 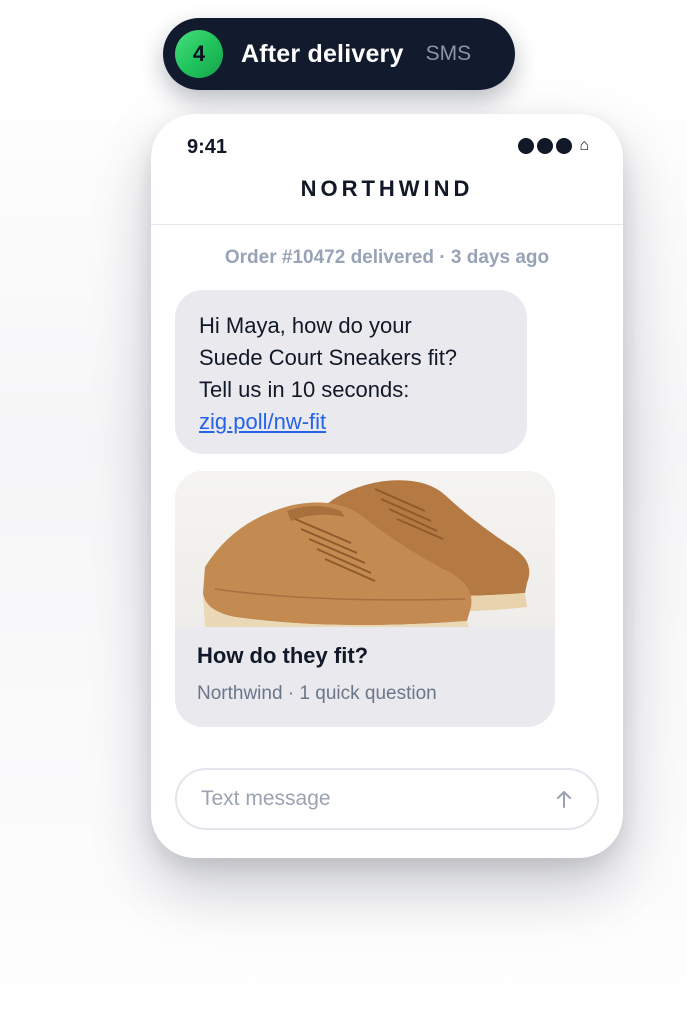 What do you see at coordinates (387, 188) in the screenshot?
I see `brand-name: NORTHWIND` at bounding box center [387, 188].